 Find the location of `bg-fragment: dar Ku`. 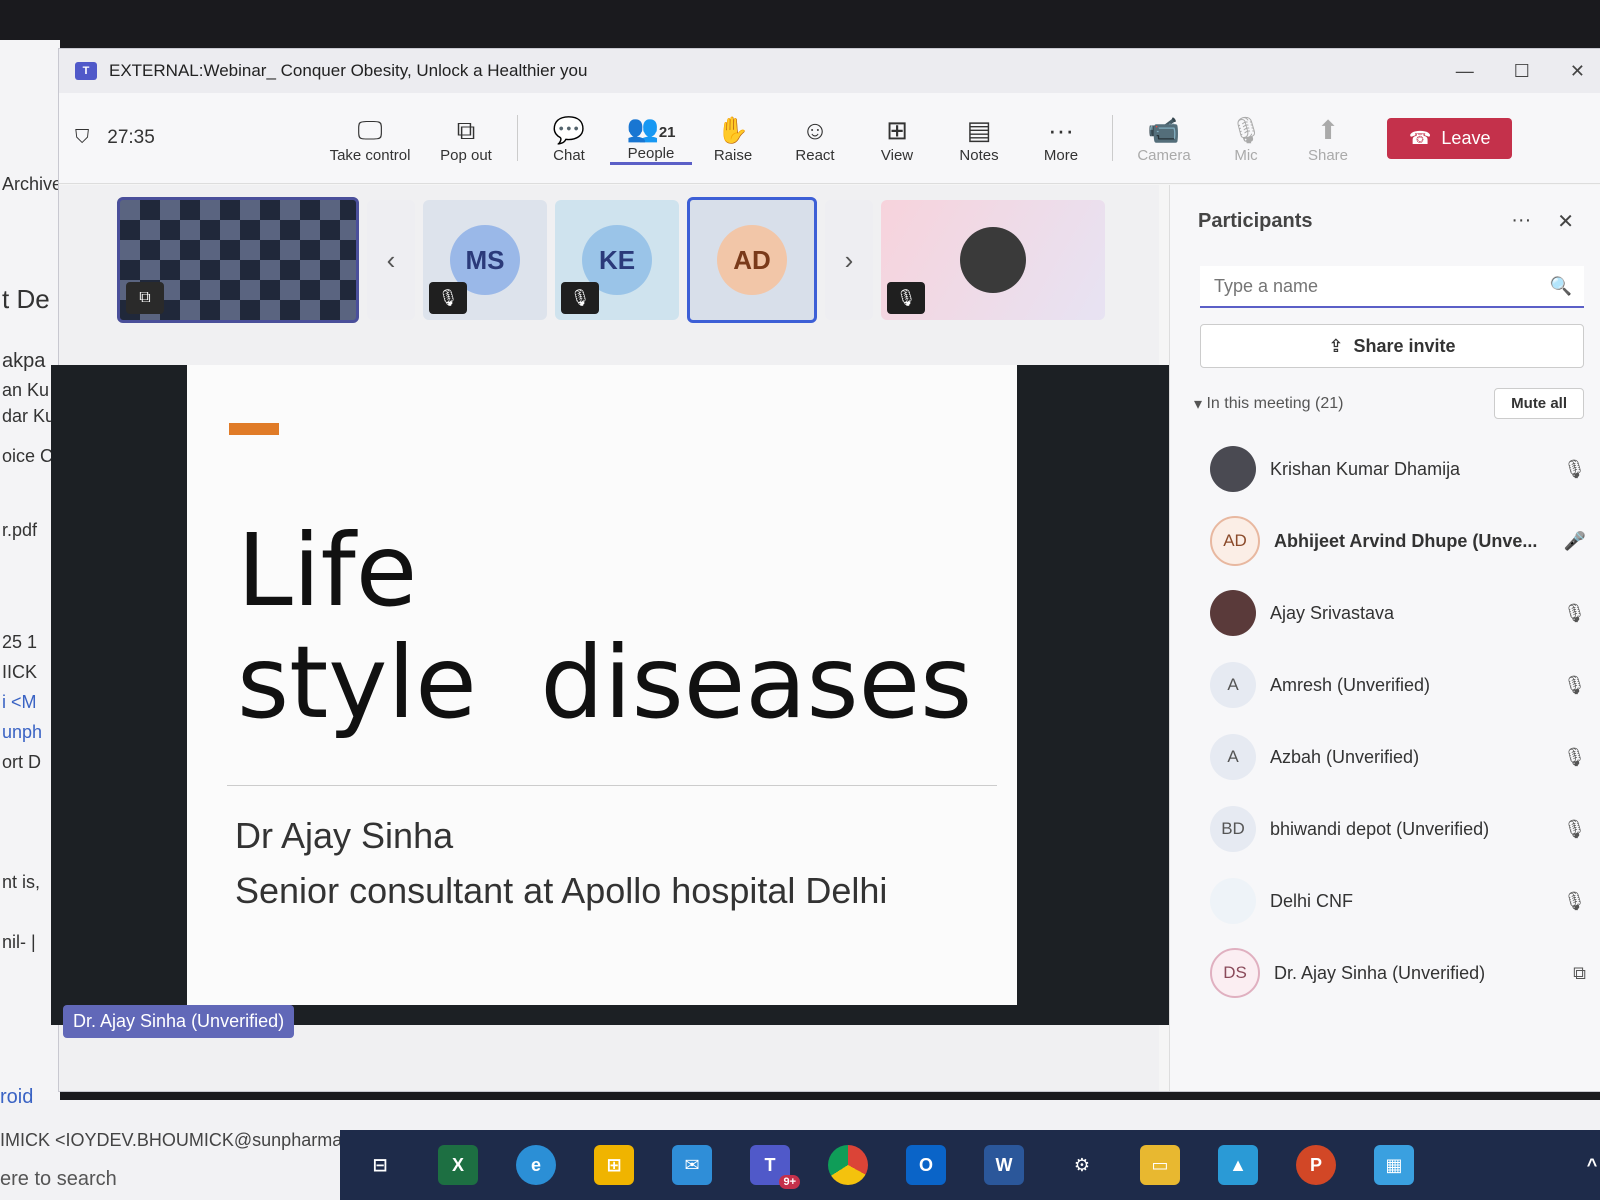

bg-fragment: dar Ku is located at coordinates (29, 416).